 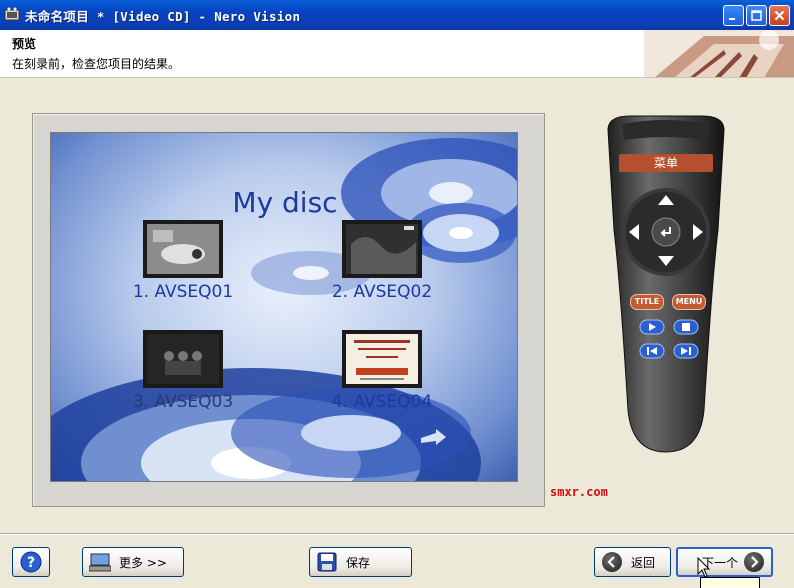 What do you see at coordinates (724, 562) in the screenshot?
I see `next-button: 下一个` at bounding box center [724, 562].